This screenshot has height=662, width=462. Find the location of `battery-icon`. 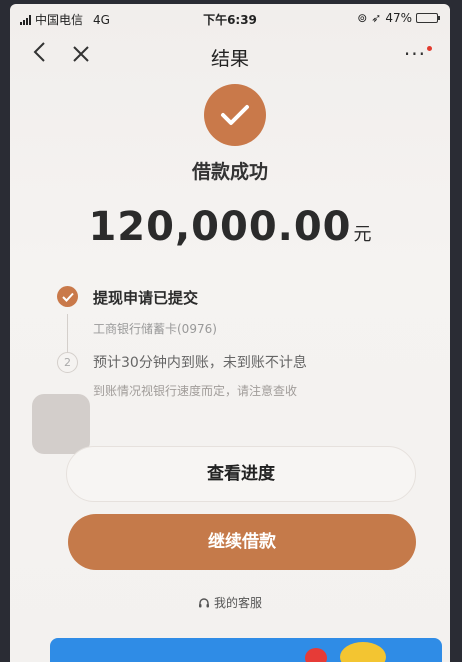

battery-icon is located at coordinates (428, 18).